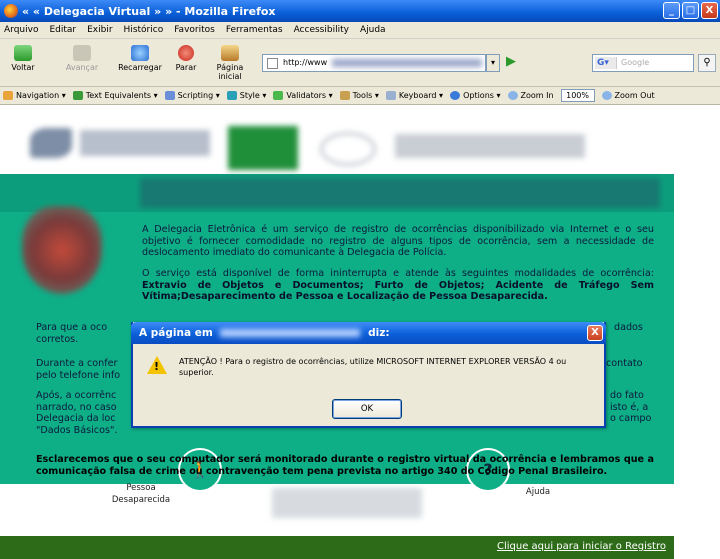 Image resolution: width=720 pixels, height=559 pixels. What do you see at coordinates (62, 30) in the screenshot?
I see `menu-editar: Editar` at bounding box center [62, 30].